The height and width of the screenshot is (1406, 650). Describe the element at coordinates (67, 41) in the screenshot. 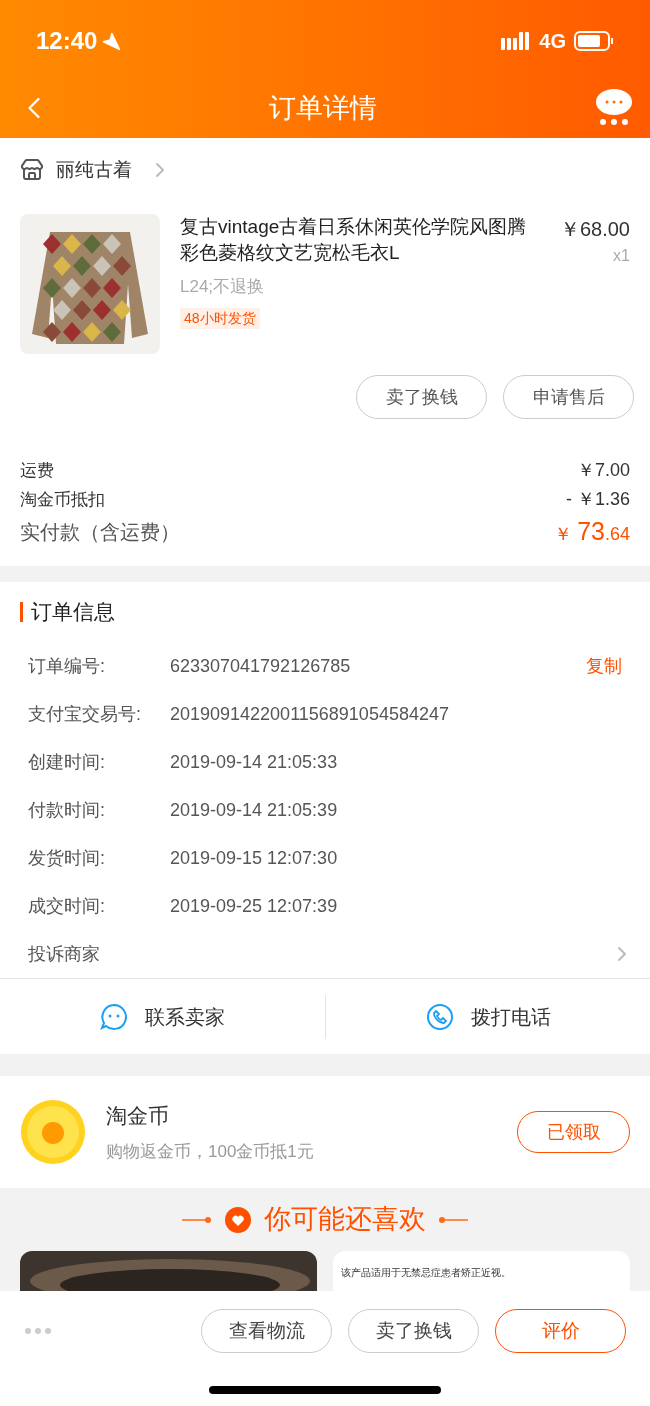

I see `status-time: 12:40` at that location.